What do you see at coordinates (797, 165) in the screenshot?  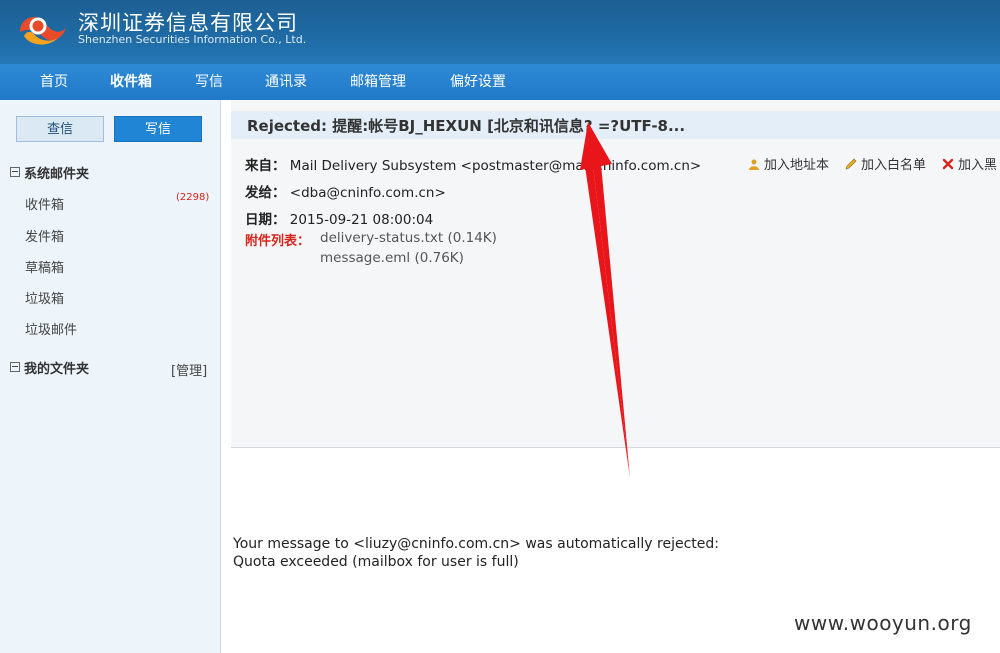 I see `add-to-address-book-label: 加入地址本` at bounding box center [797, 165].